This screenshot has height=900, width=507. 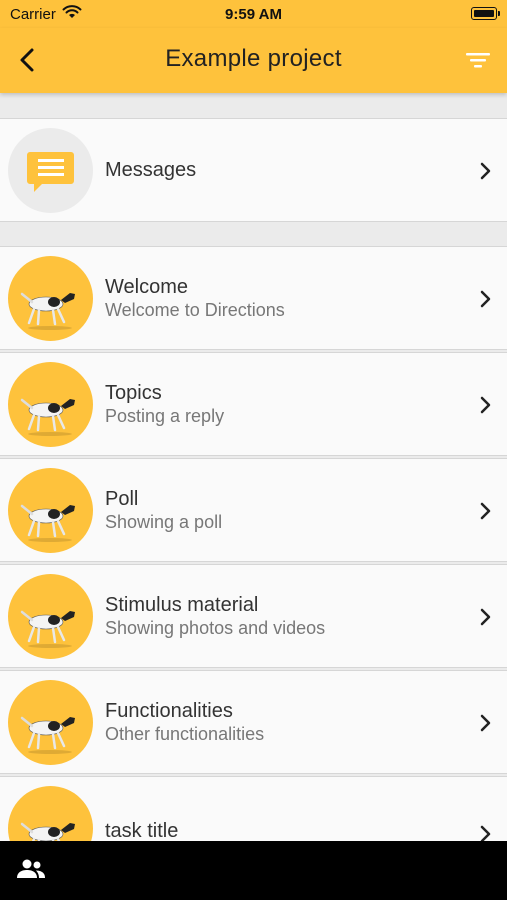 I want to click on item-subtitle: Showing a poll, so click(x=164, y=522).